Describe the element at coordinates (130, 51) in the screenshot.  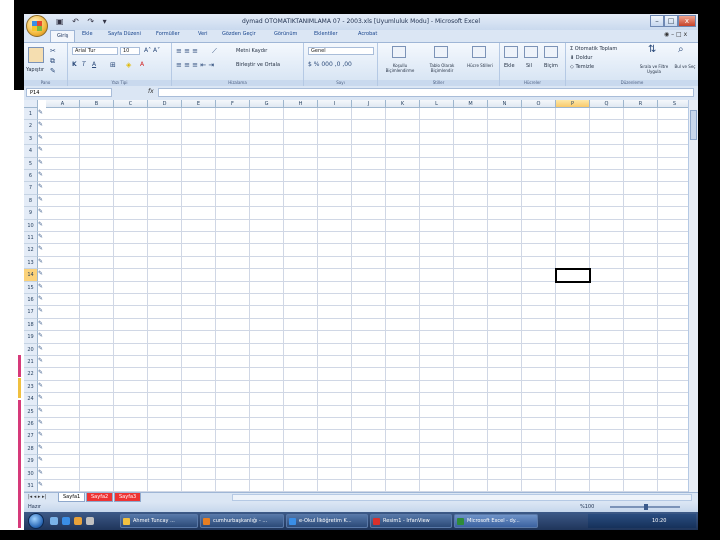
I see `font-size-select: 10` at that location.